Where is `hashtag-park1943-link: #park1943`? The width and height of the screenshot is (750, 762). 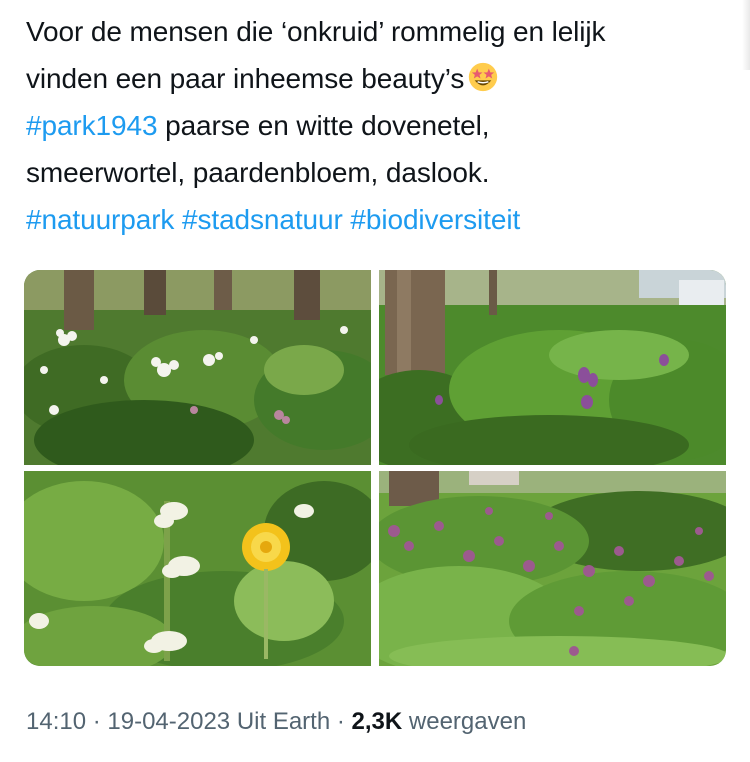
hashtag-park1943-link: #park1943 is located at coordinates (92, 125).